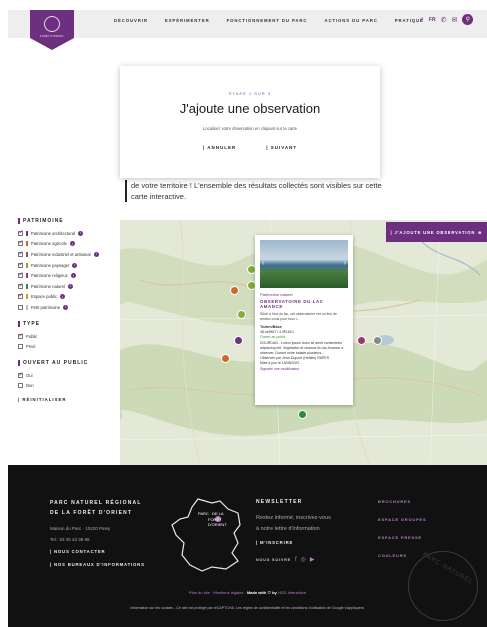 This screenshot has height=627, width=487. Describe the element at coordinates (402, 501) in the screenshot. I see `brochures-link: BROCHURES` at that location.